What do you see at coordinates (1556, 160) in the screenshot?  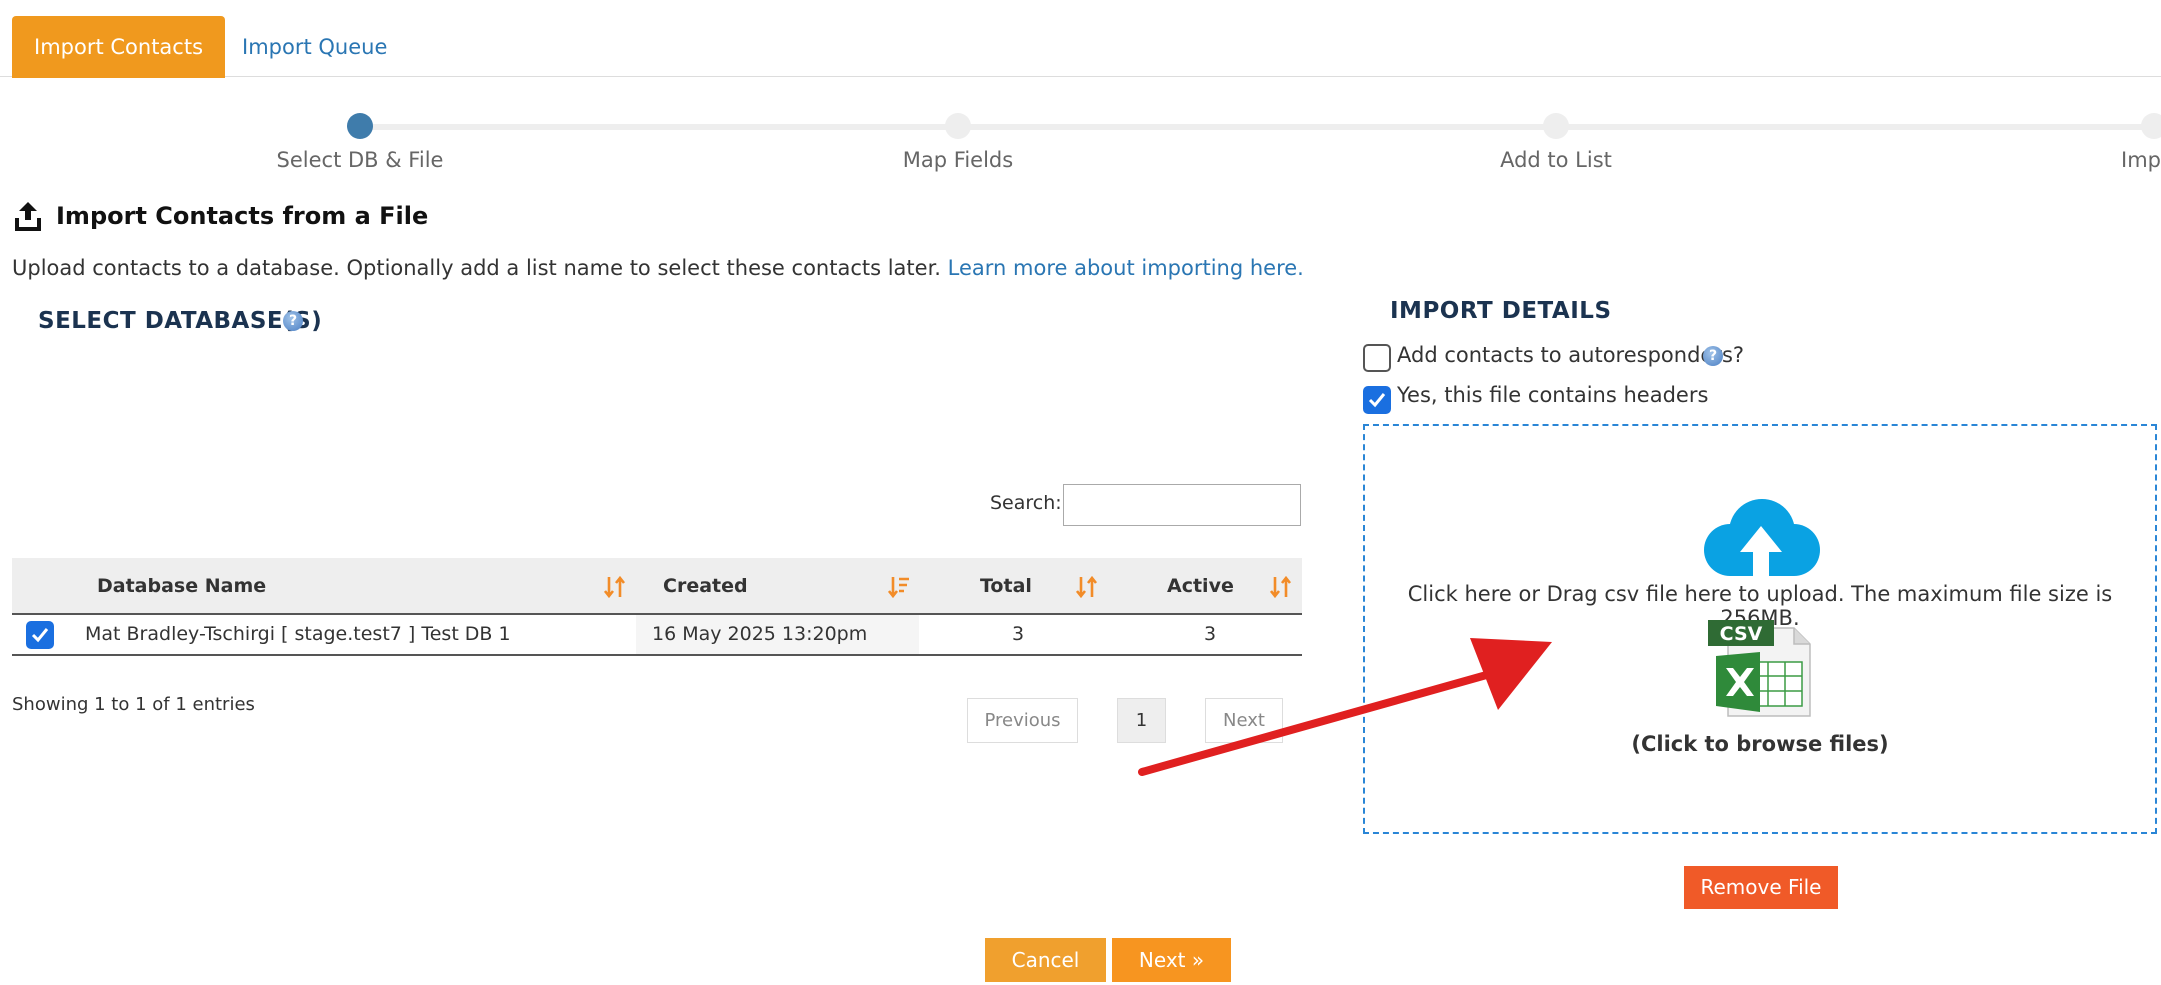 I see `step-label-add-to-list: Add to List` at bounding box center [1556, 160].